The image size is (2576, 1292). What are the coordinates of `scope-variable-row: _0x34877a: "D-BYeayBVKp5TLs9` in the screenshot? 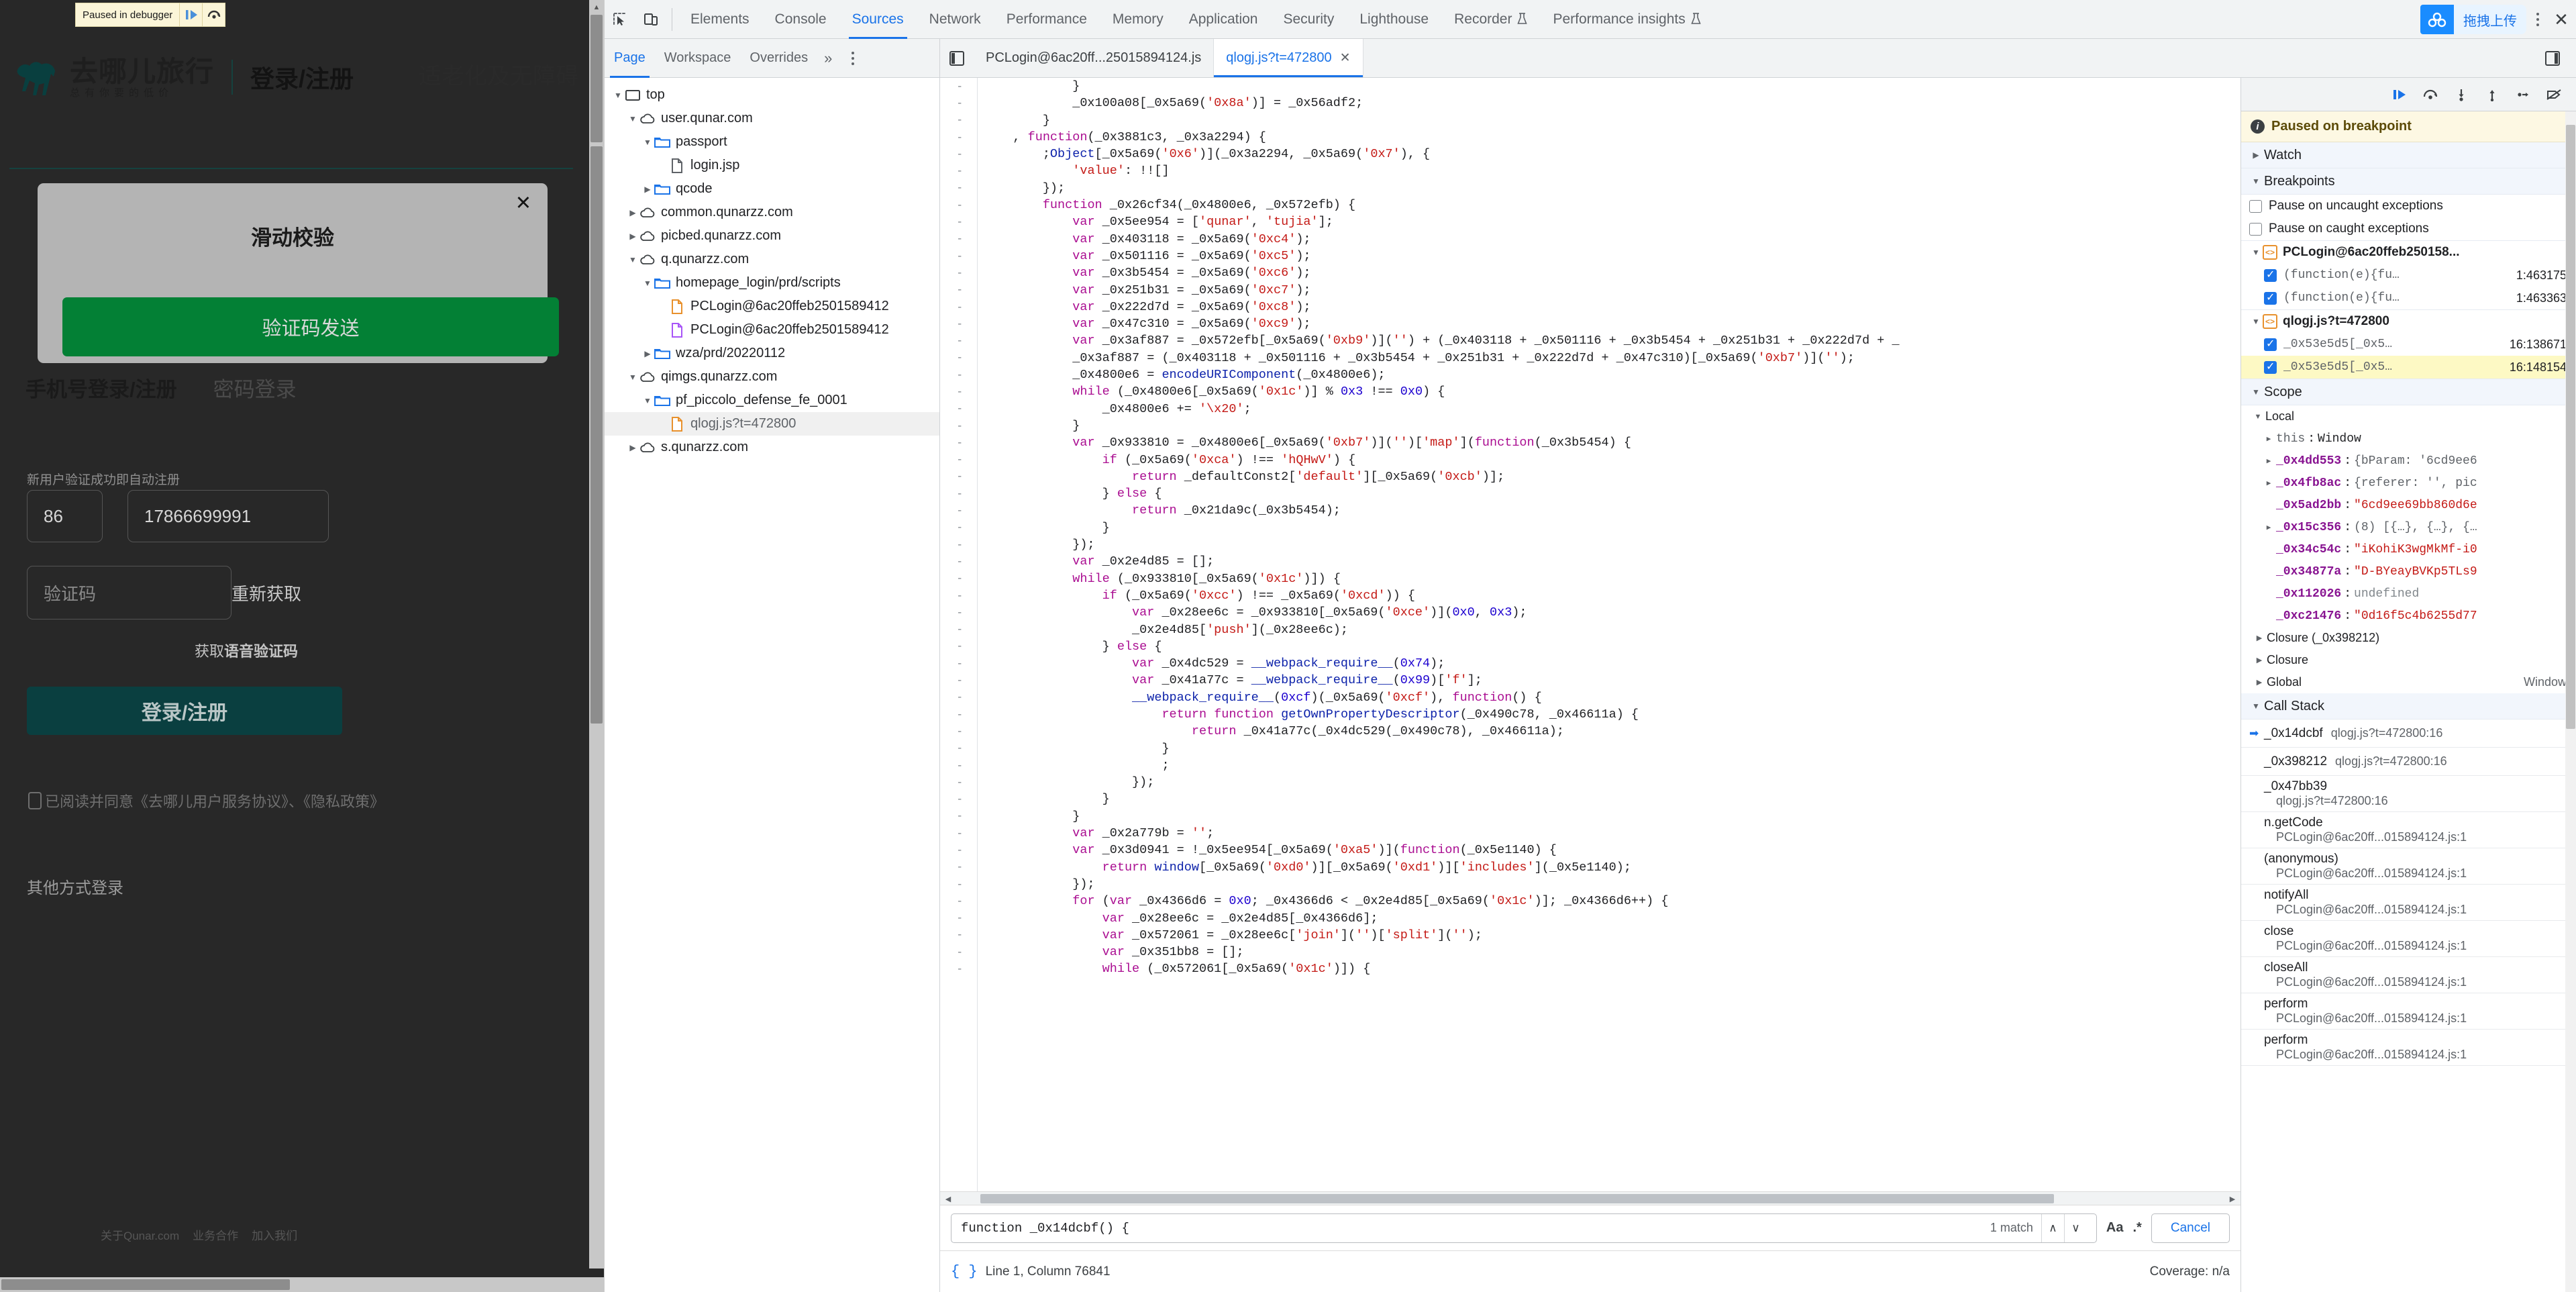 It's located at (2408, 571).